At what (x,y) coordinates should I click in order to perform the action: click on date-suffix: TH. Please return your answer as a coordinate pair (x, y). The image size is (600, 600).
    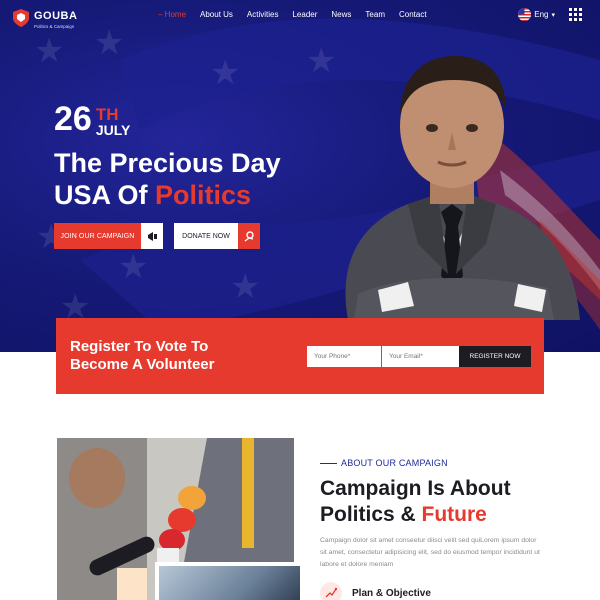
    Looking at the image, I should click on (107, 114).